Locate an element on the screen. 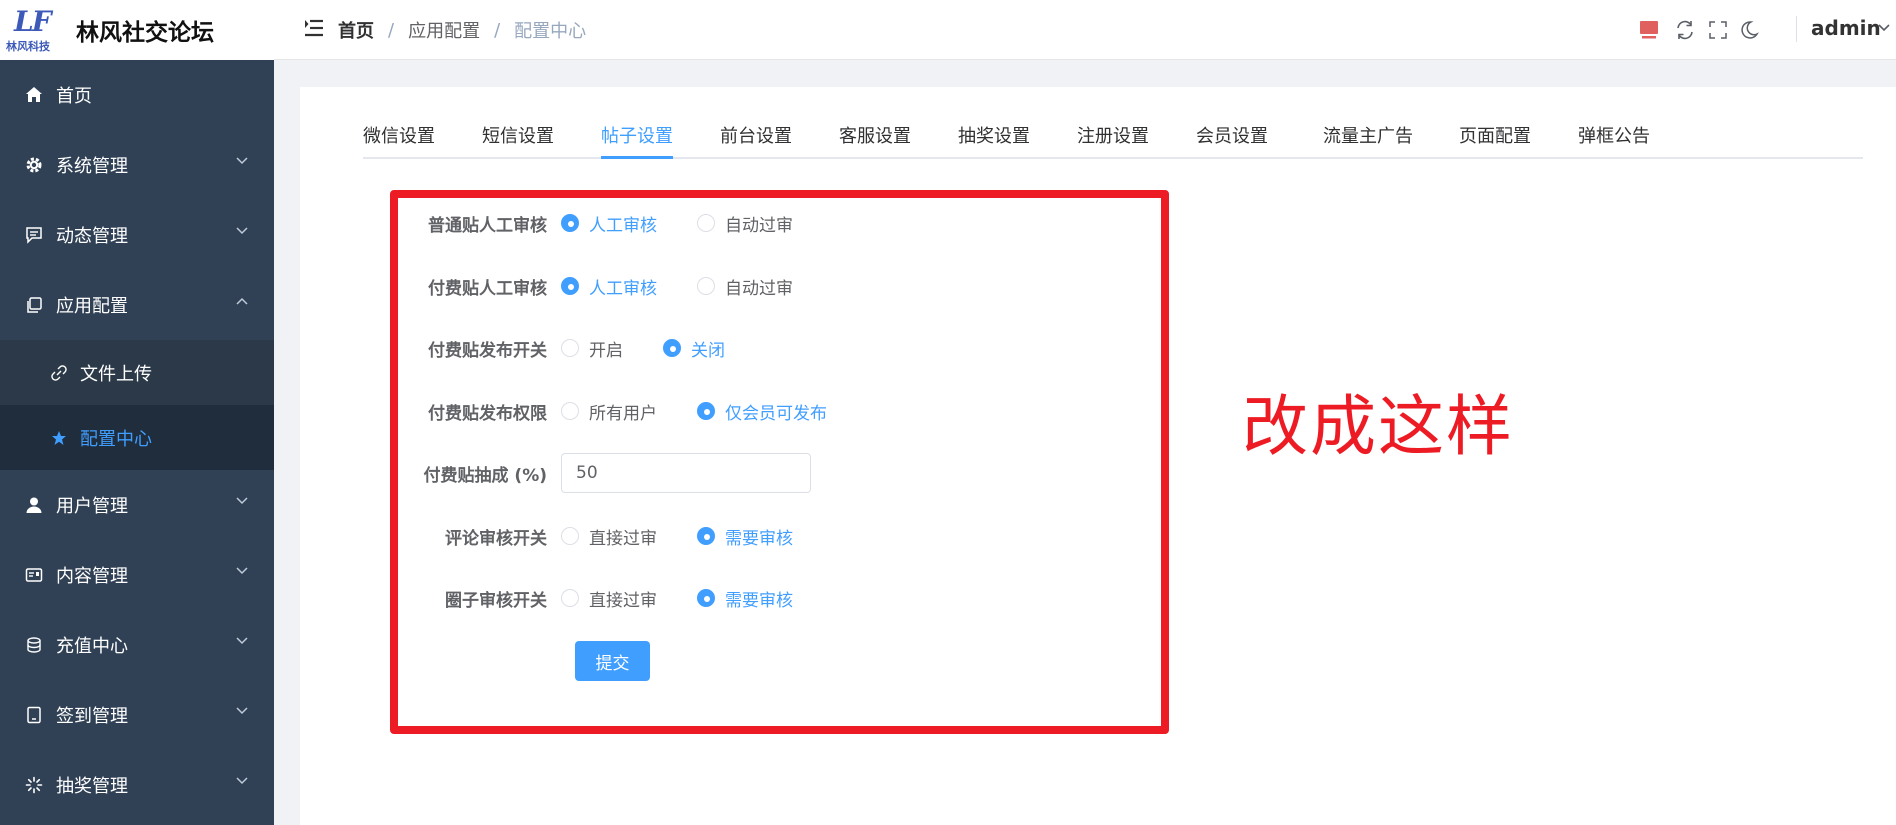  user-icon is located at coordinates (34, 505).